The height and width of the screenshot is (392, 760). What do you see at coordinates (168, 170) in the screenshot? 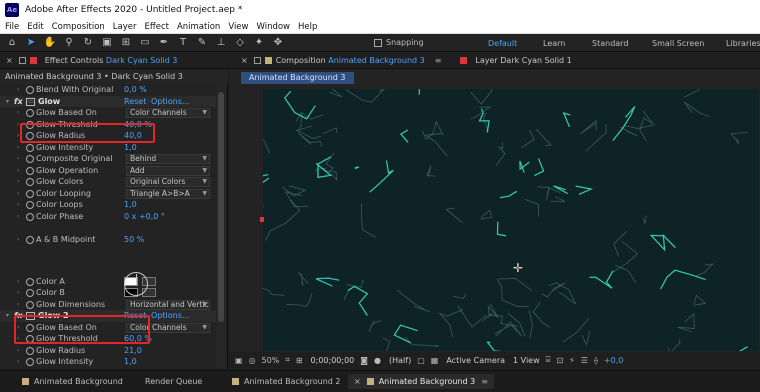
I see `property-dropdown: Add ▼` at bounding box center [168, 170].